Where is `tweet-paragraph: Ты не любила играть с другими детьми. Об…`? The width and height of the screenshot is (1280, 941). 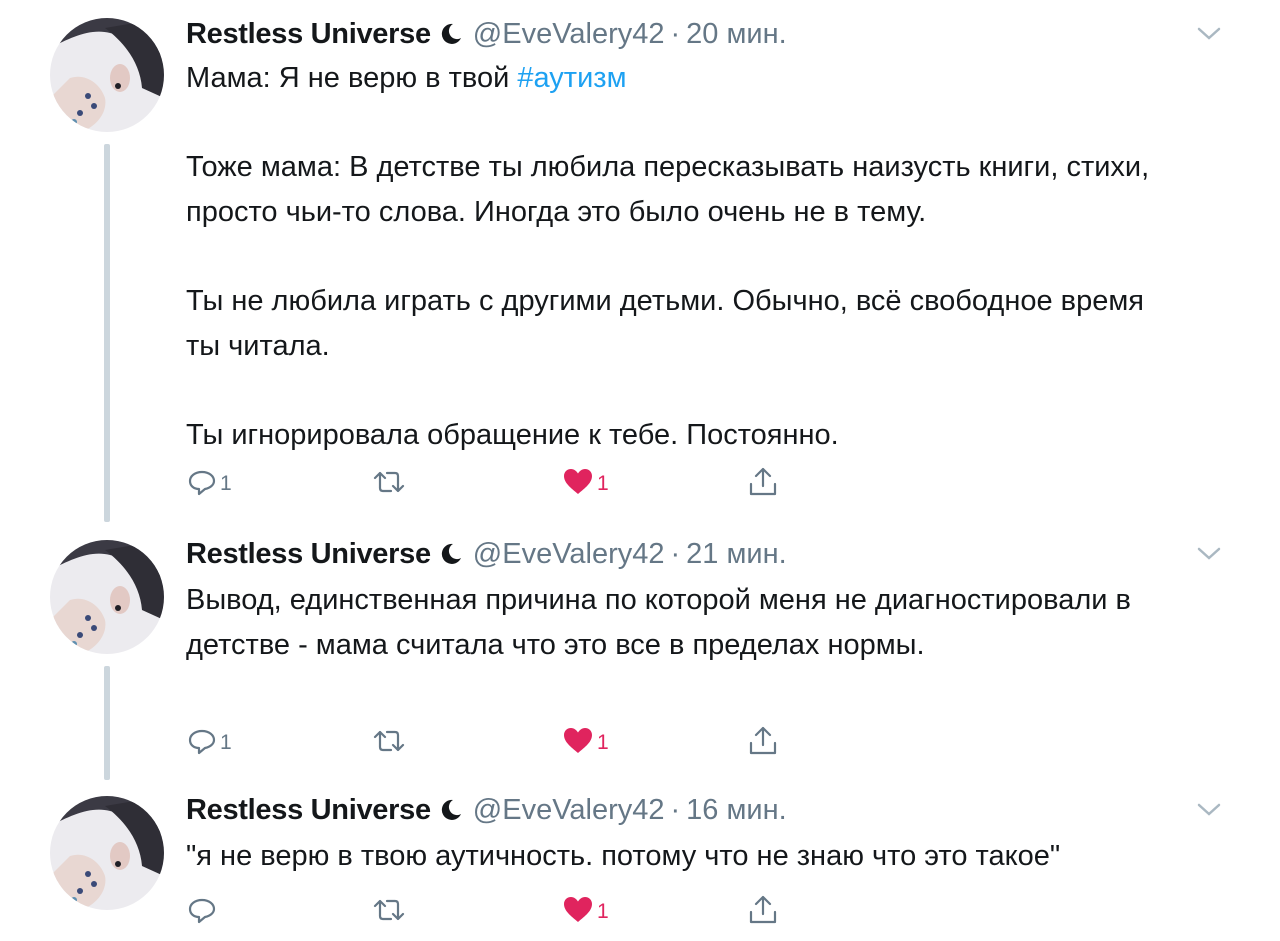
tweet-paragraph: Ты не любила играть с другими детьми. Об… is located at coordinates (665, 323).